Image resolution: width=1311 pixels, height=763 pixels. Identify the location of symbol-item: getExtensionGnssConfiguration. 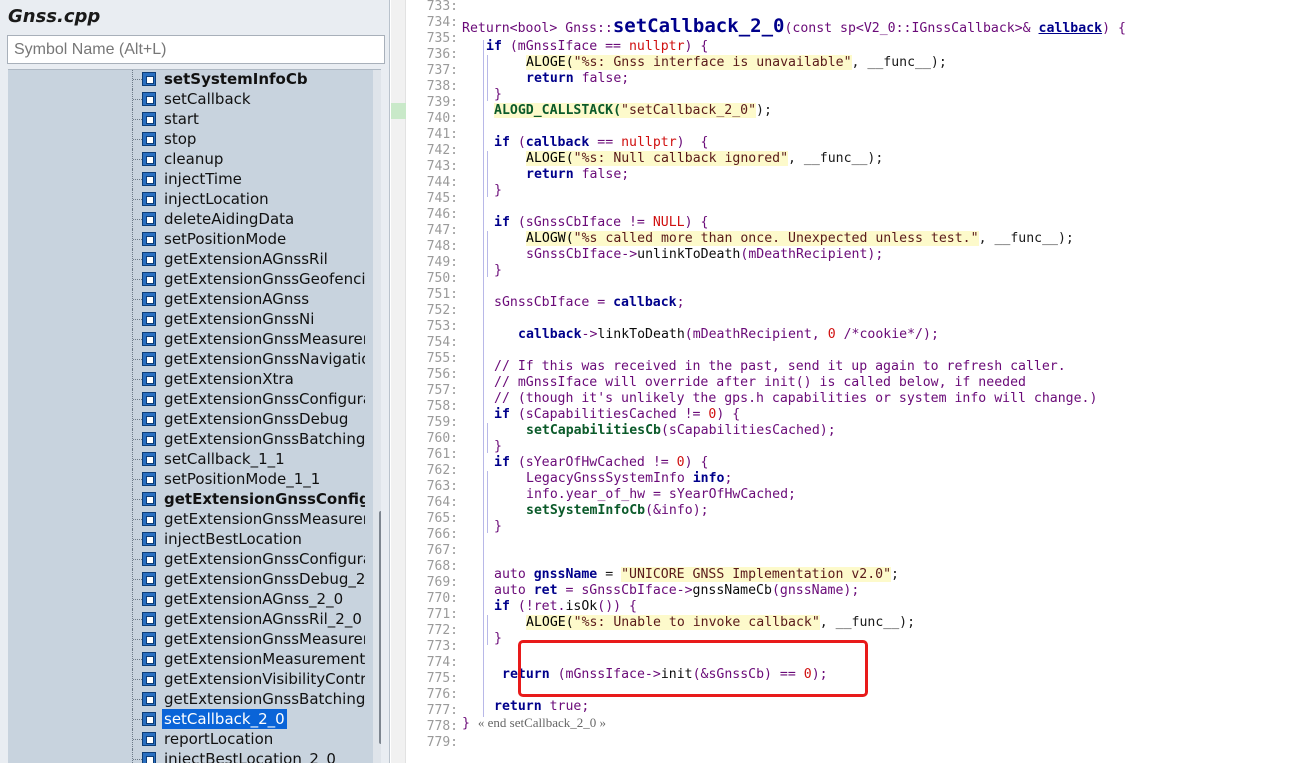
(186, 399).